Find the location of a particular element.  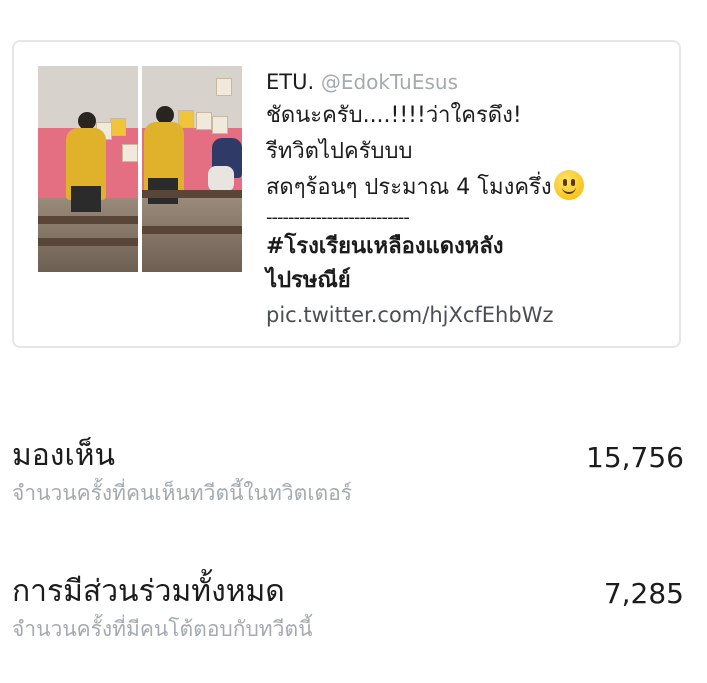

stat-title: การมีส่วนร่วมทั้งหมด is located at coordinates (148, 591).